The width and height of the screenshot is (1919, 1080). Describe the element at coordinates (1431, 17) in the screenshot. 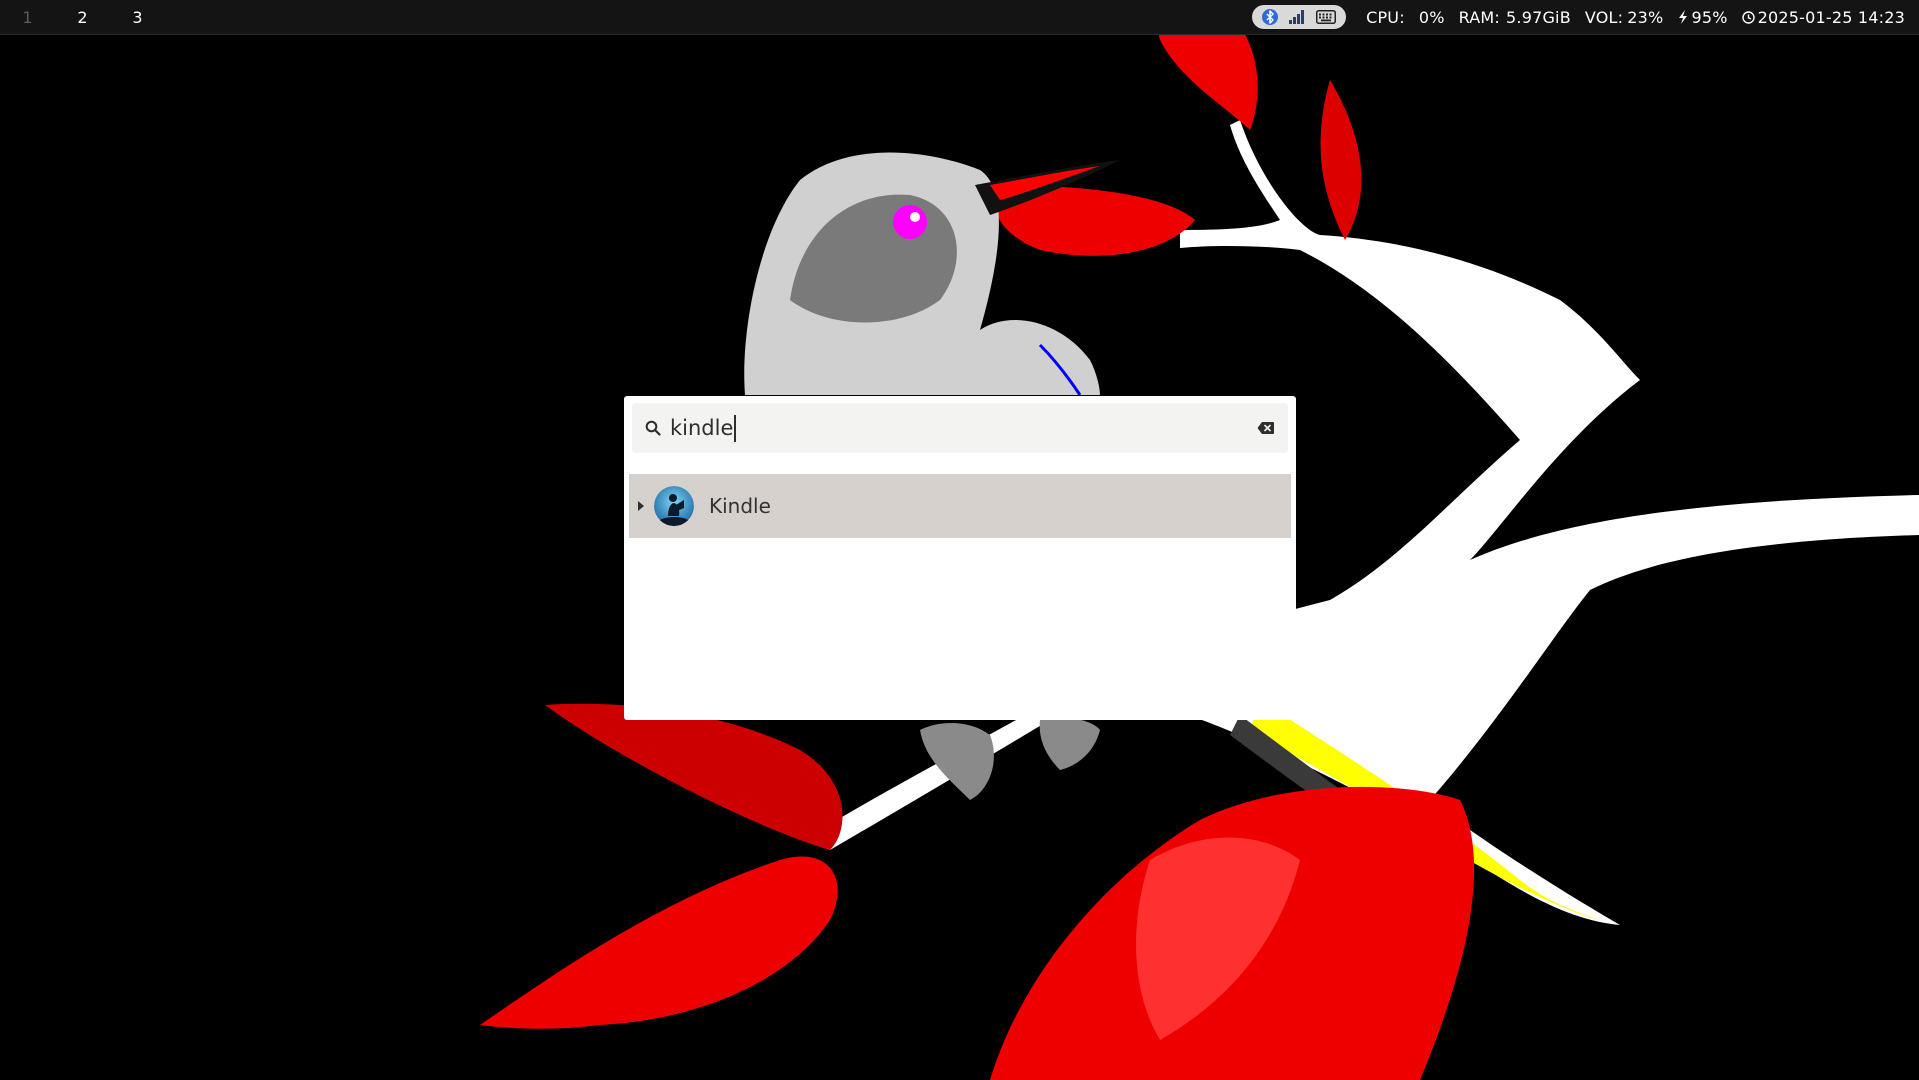

I see `cpu-value: 0%` at that location.